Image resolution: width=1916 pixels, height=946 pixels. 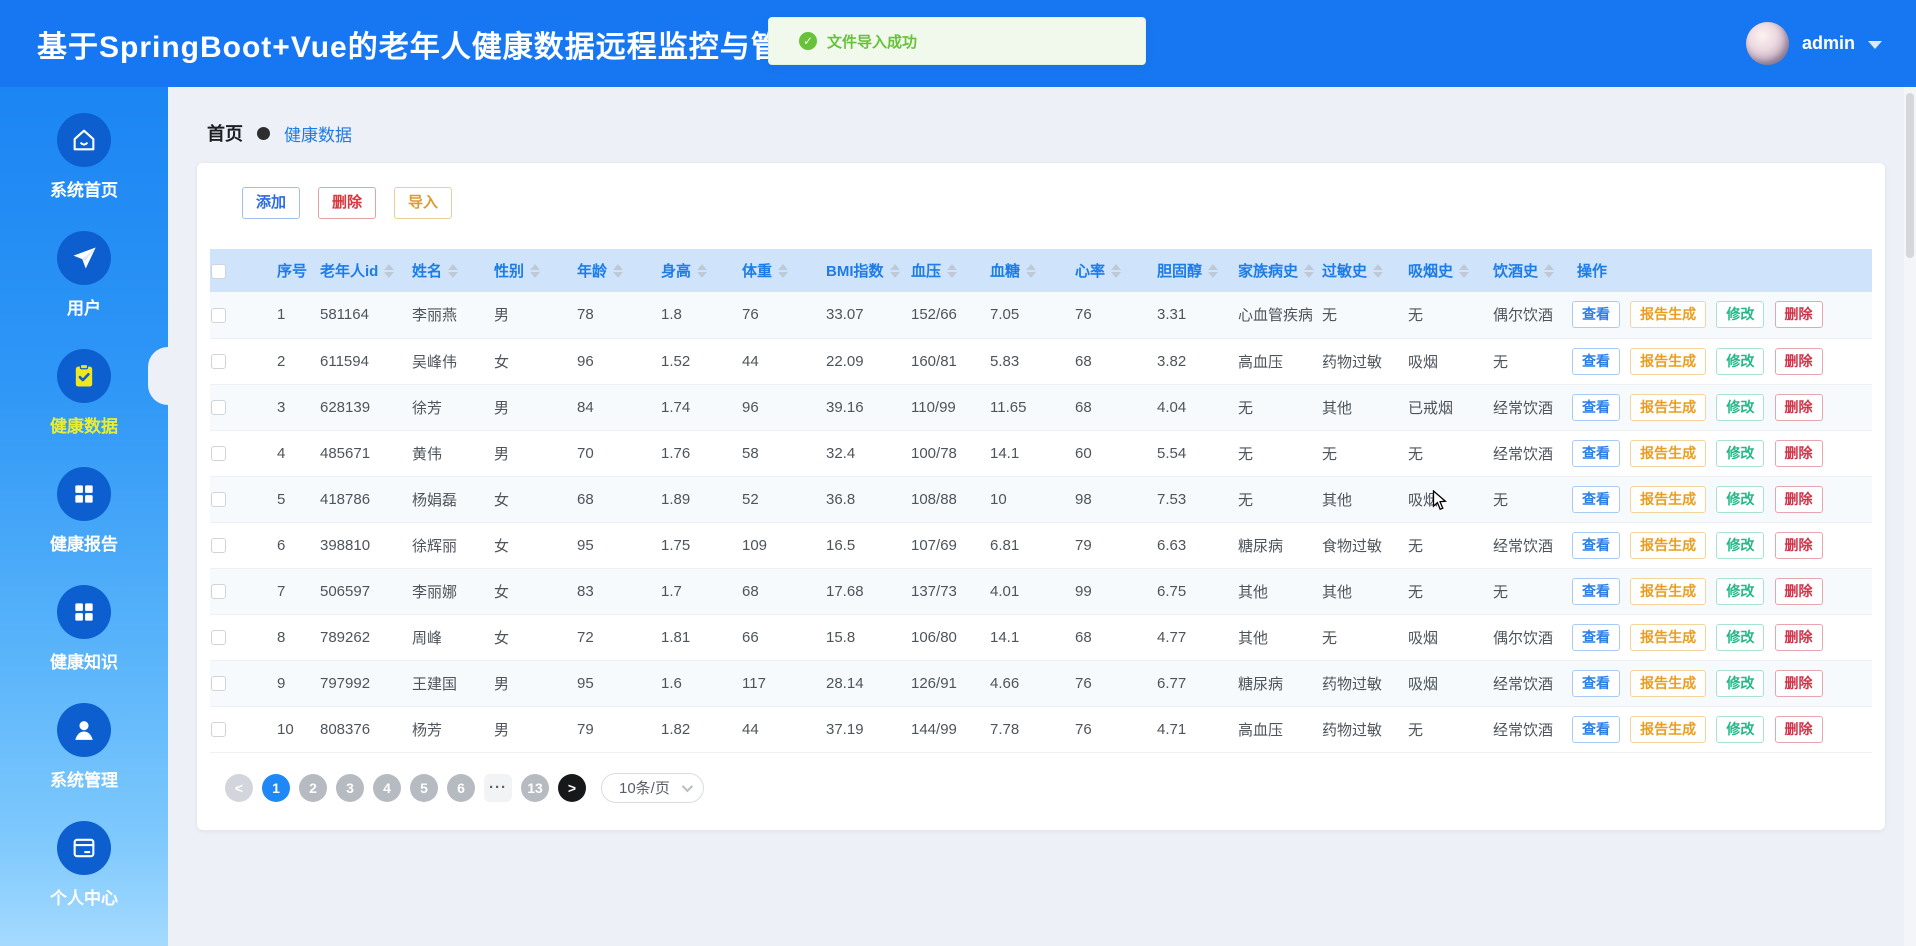 What do you see at coordinates (318, 133) in the screenshot?
I see `breadcrumb-current: 健康数据` at bounding box center [318, 133].